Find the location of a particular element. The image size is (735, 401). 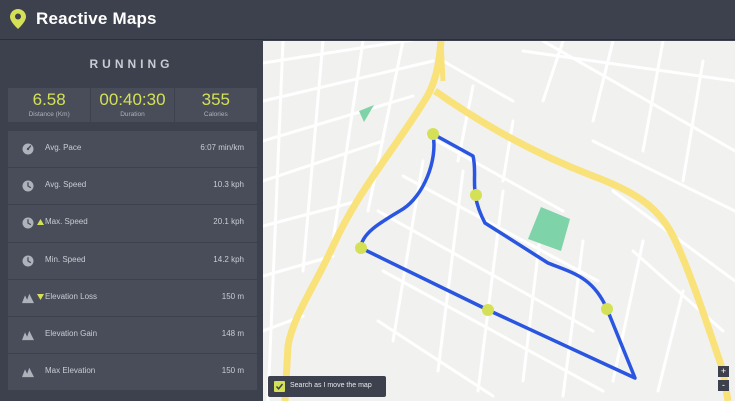

metric-value: 148 m is located at coordinates (232, 333).